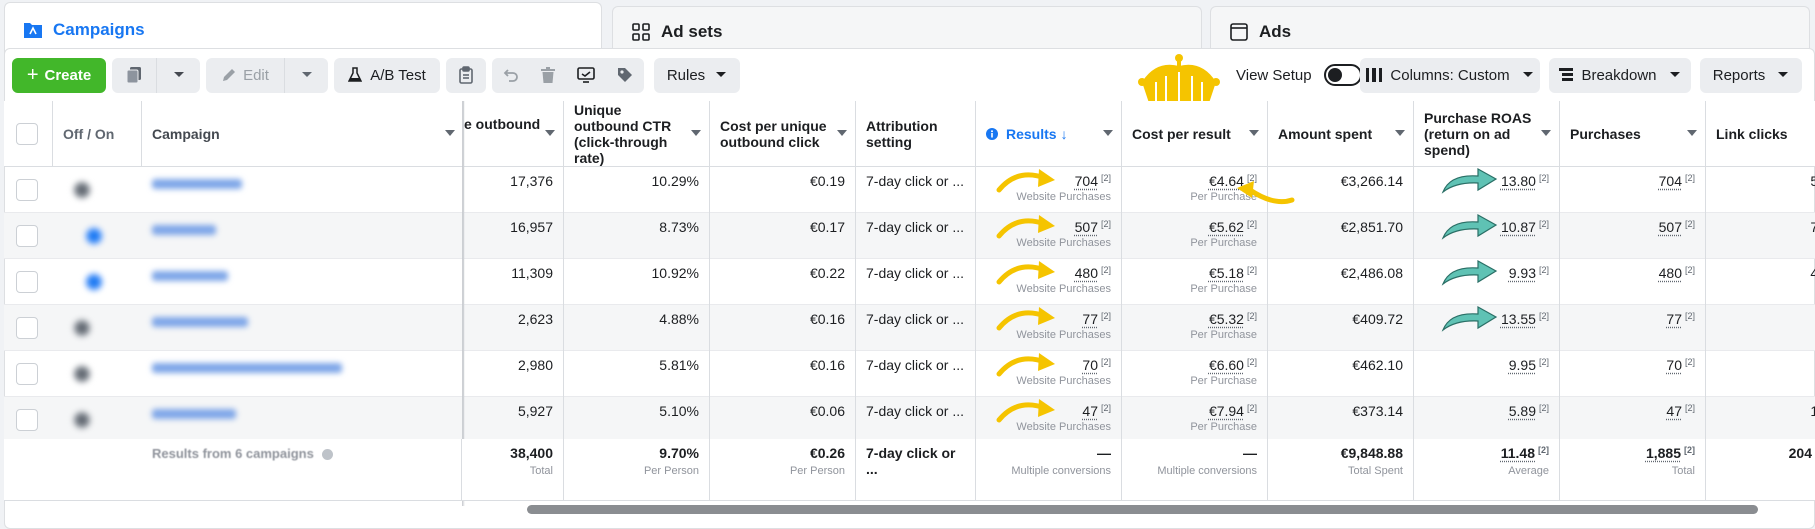 Image resolution: width=1815 pixels, height=529 pixels. Describe the element at coordinates (178, 75) in the screenshot. I see `chevron-down-icon` at that location.